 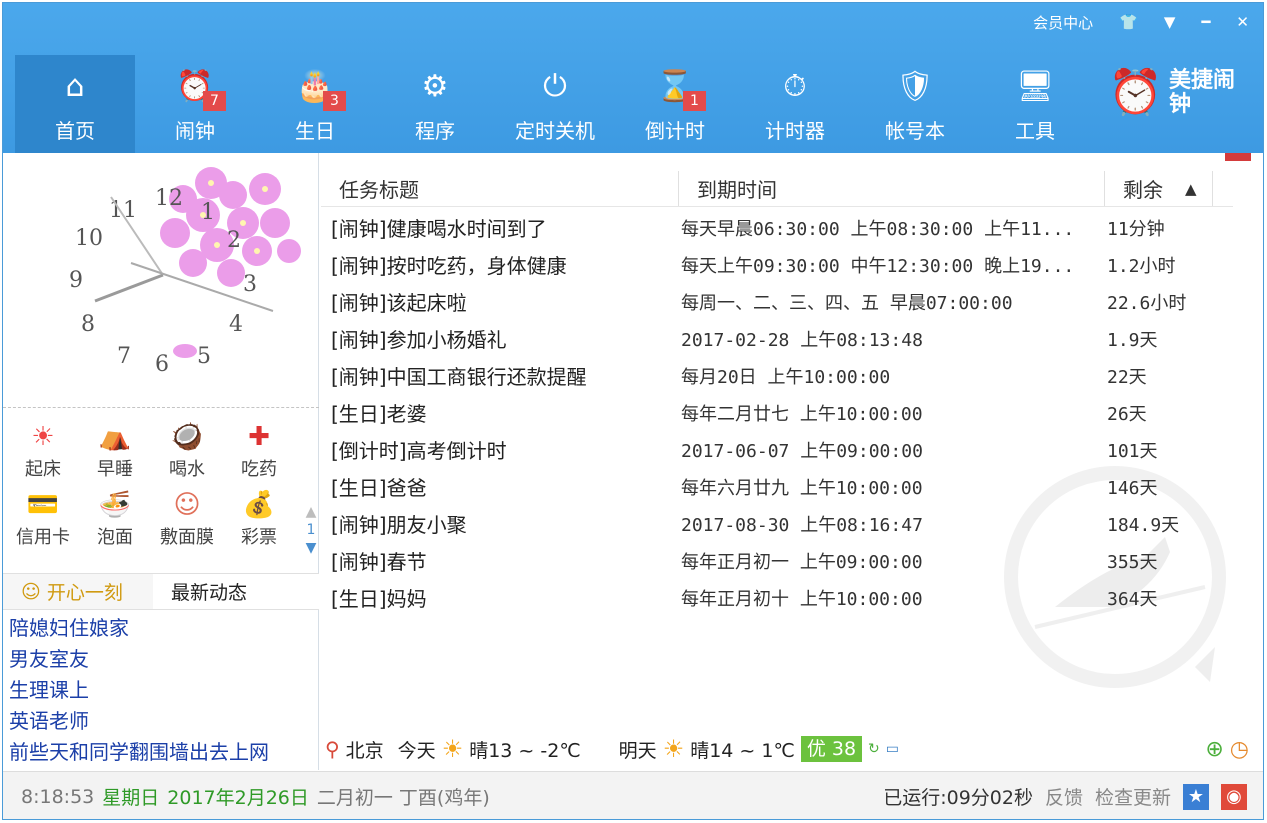 What do you see at coordinates (1170, 22) in the screenshot?
I see `dropdown-icon: ▼` at bounding box center [1170, 22].